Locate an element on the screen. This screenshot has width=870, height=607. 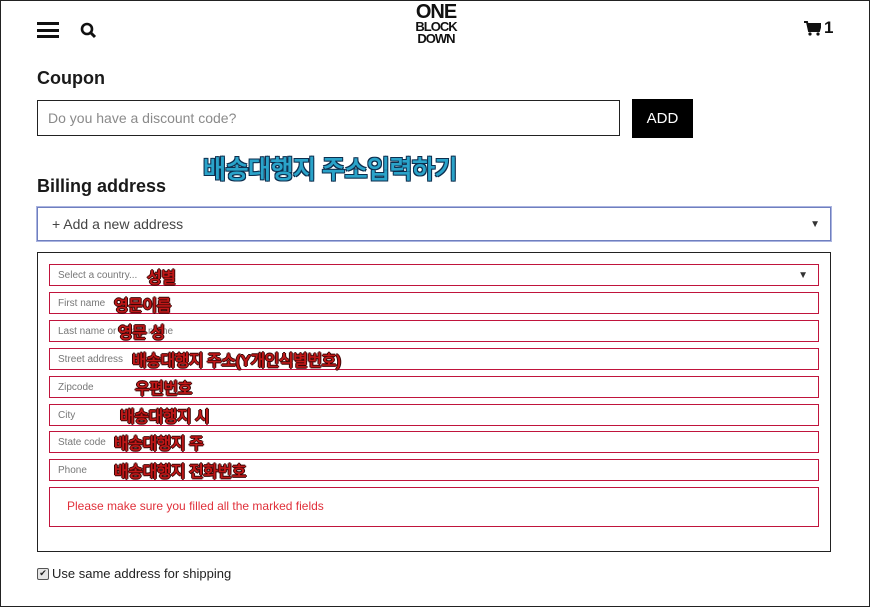
field-annotation: 배송대행지 주소(Y개인식별번호) is located at coordinates (236, 361).